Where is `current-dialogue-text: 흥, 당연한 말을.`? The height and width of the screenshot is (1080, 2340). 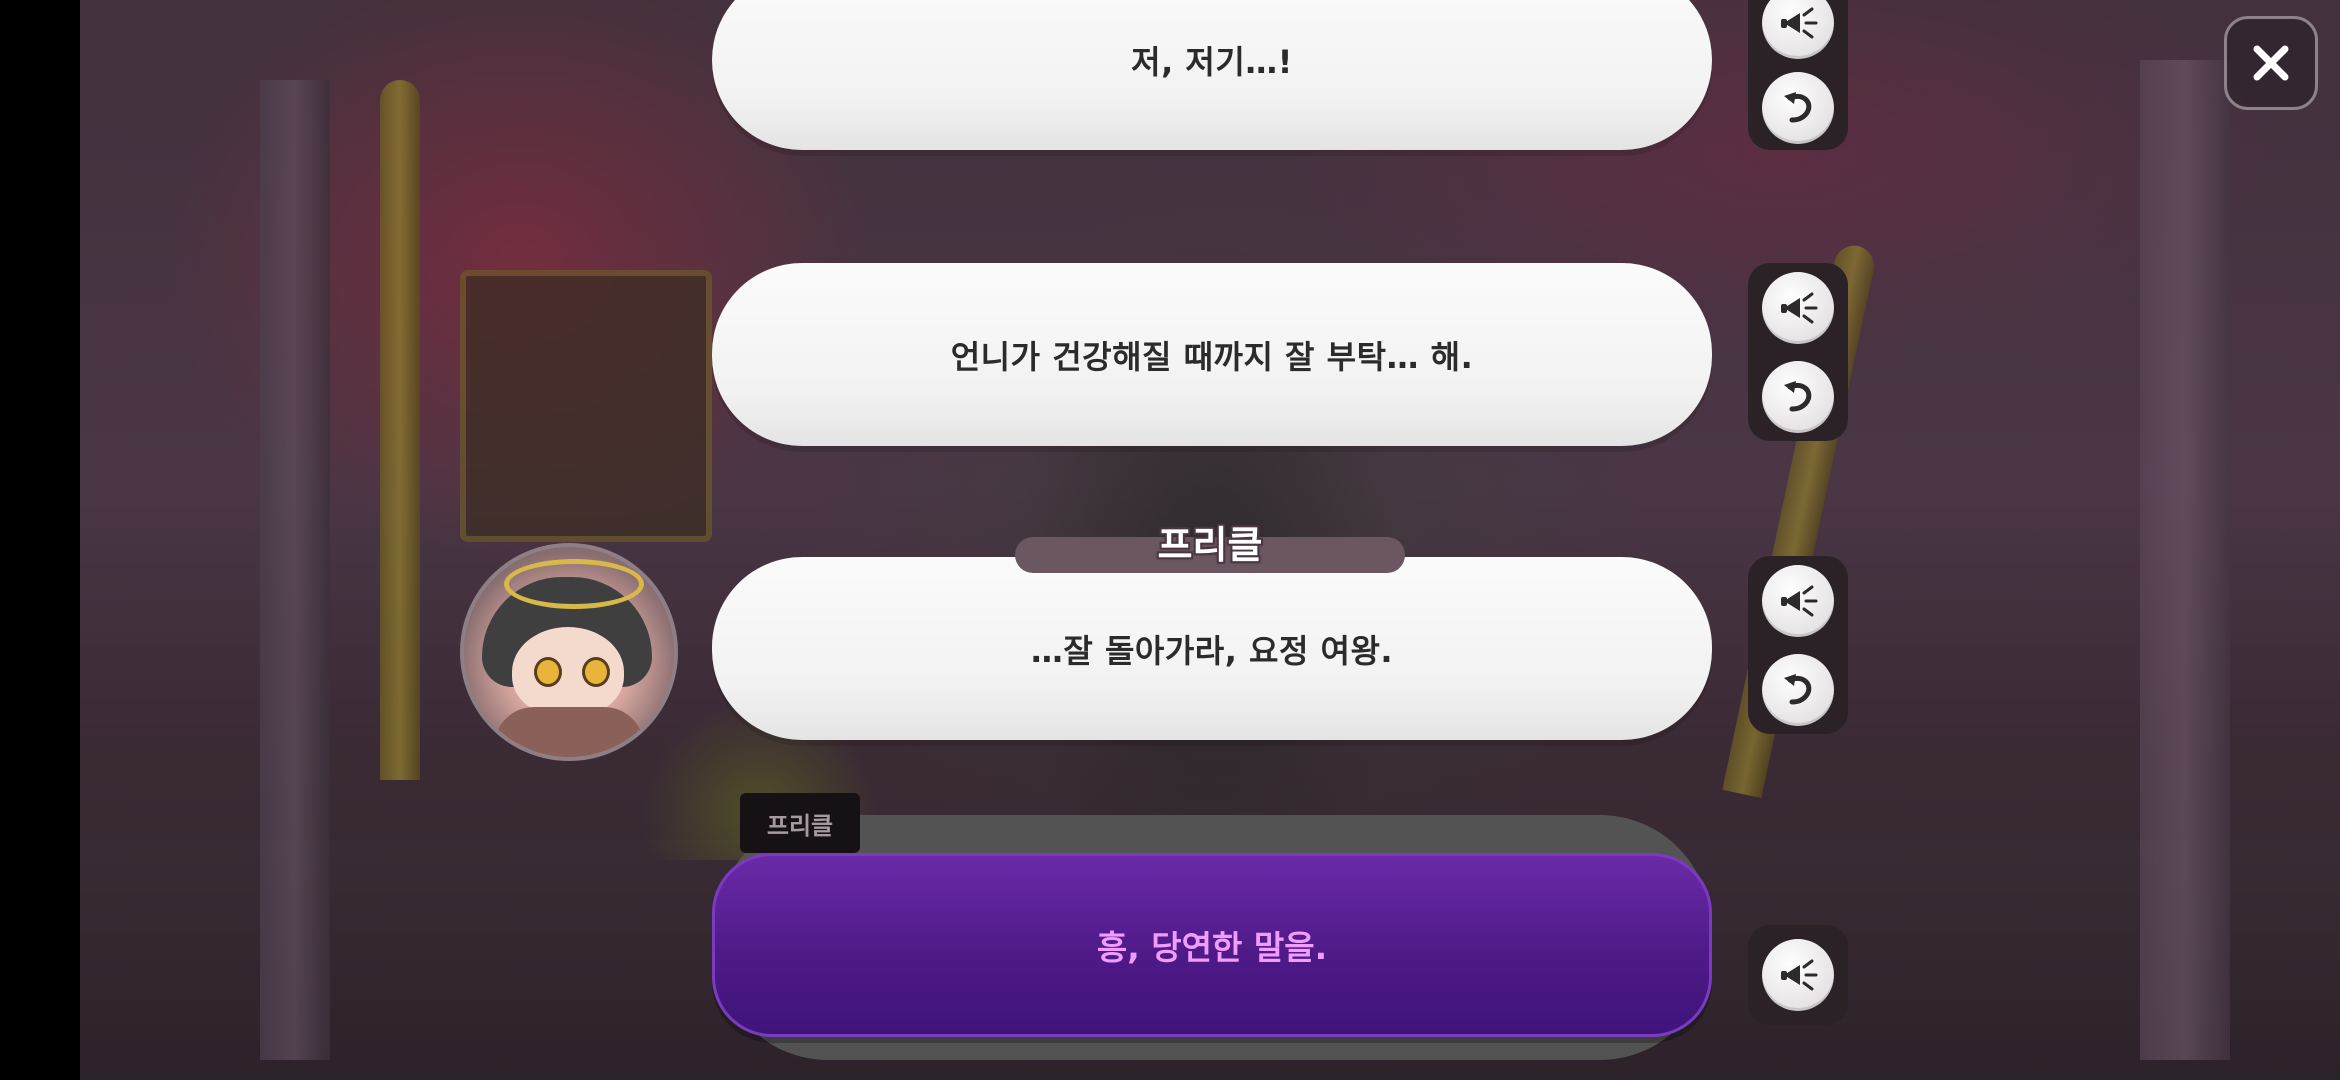
current-dialogue-text: 흥, 당연한 말을. is located at coordinates (1212, 947).